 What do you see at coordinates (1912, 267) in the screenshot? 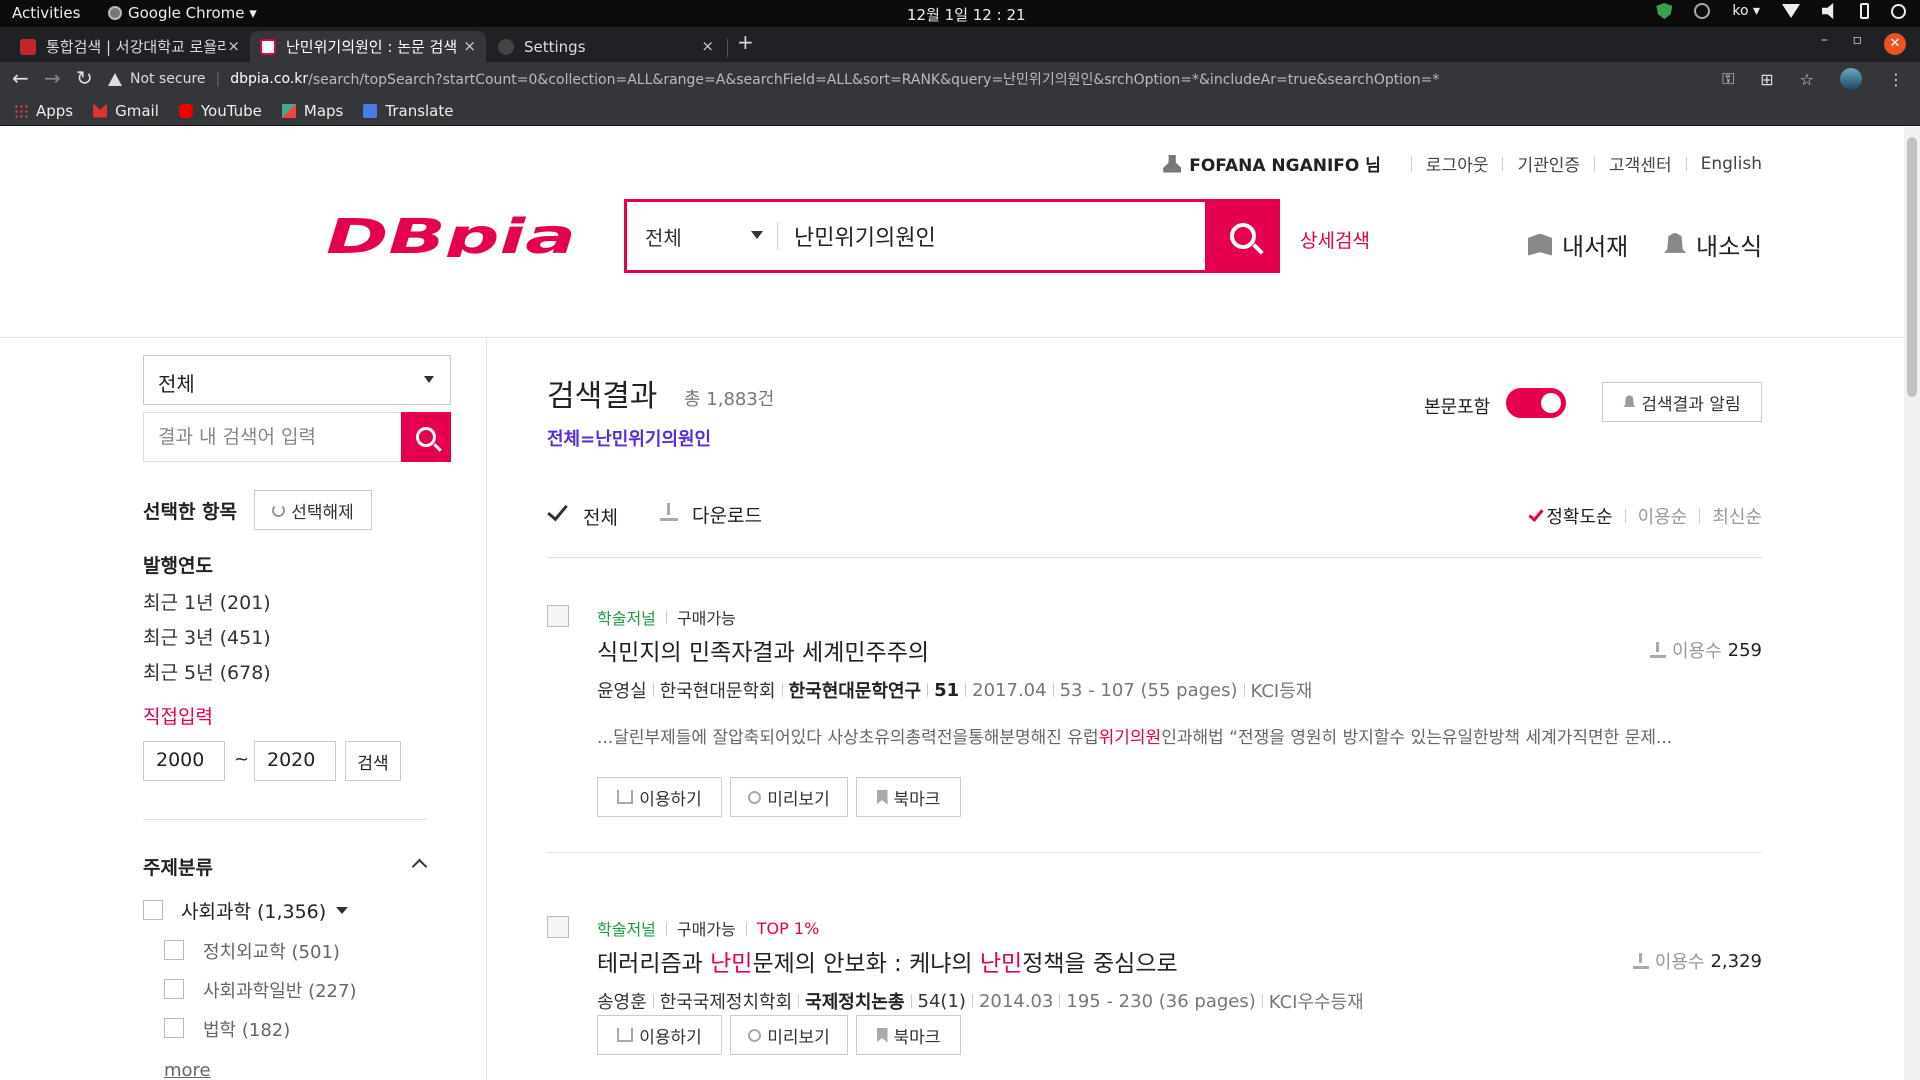
I see `scrollbar-thumb` at bounding box center [1912, 267].